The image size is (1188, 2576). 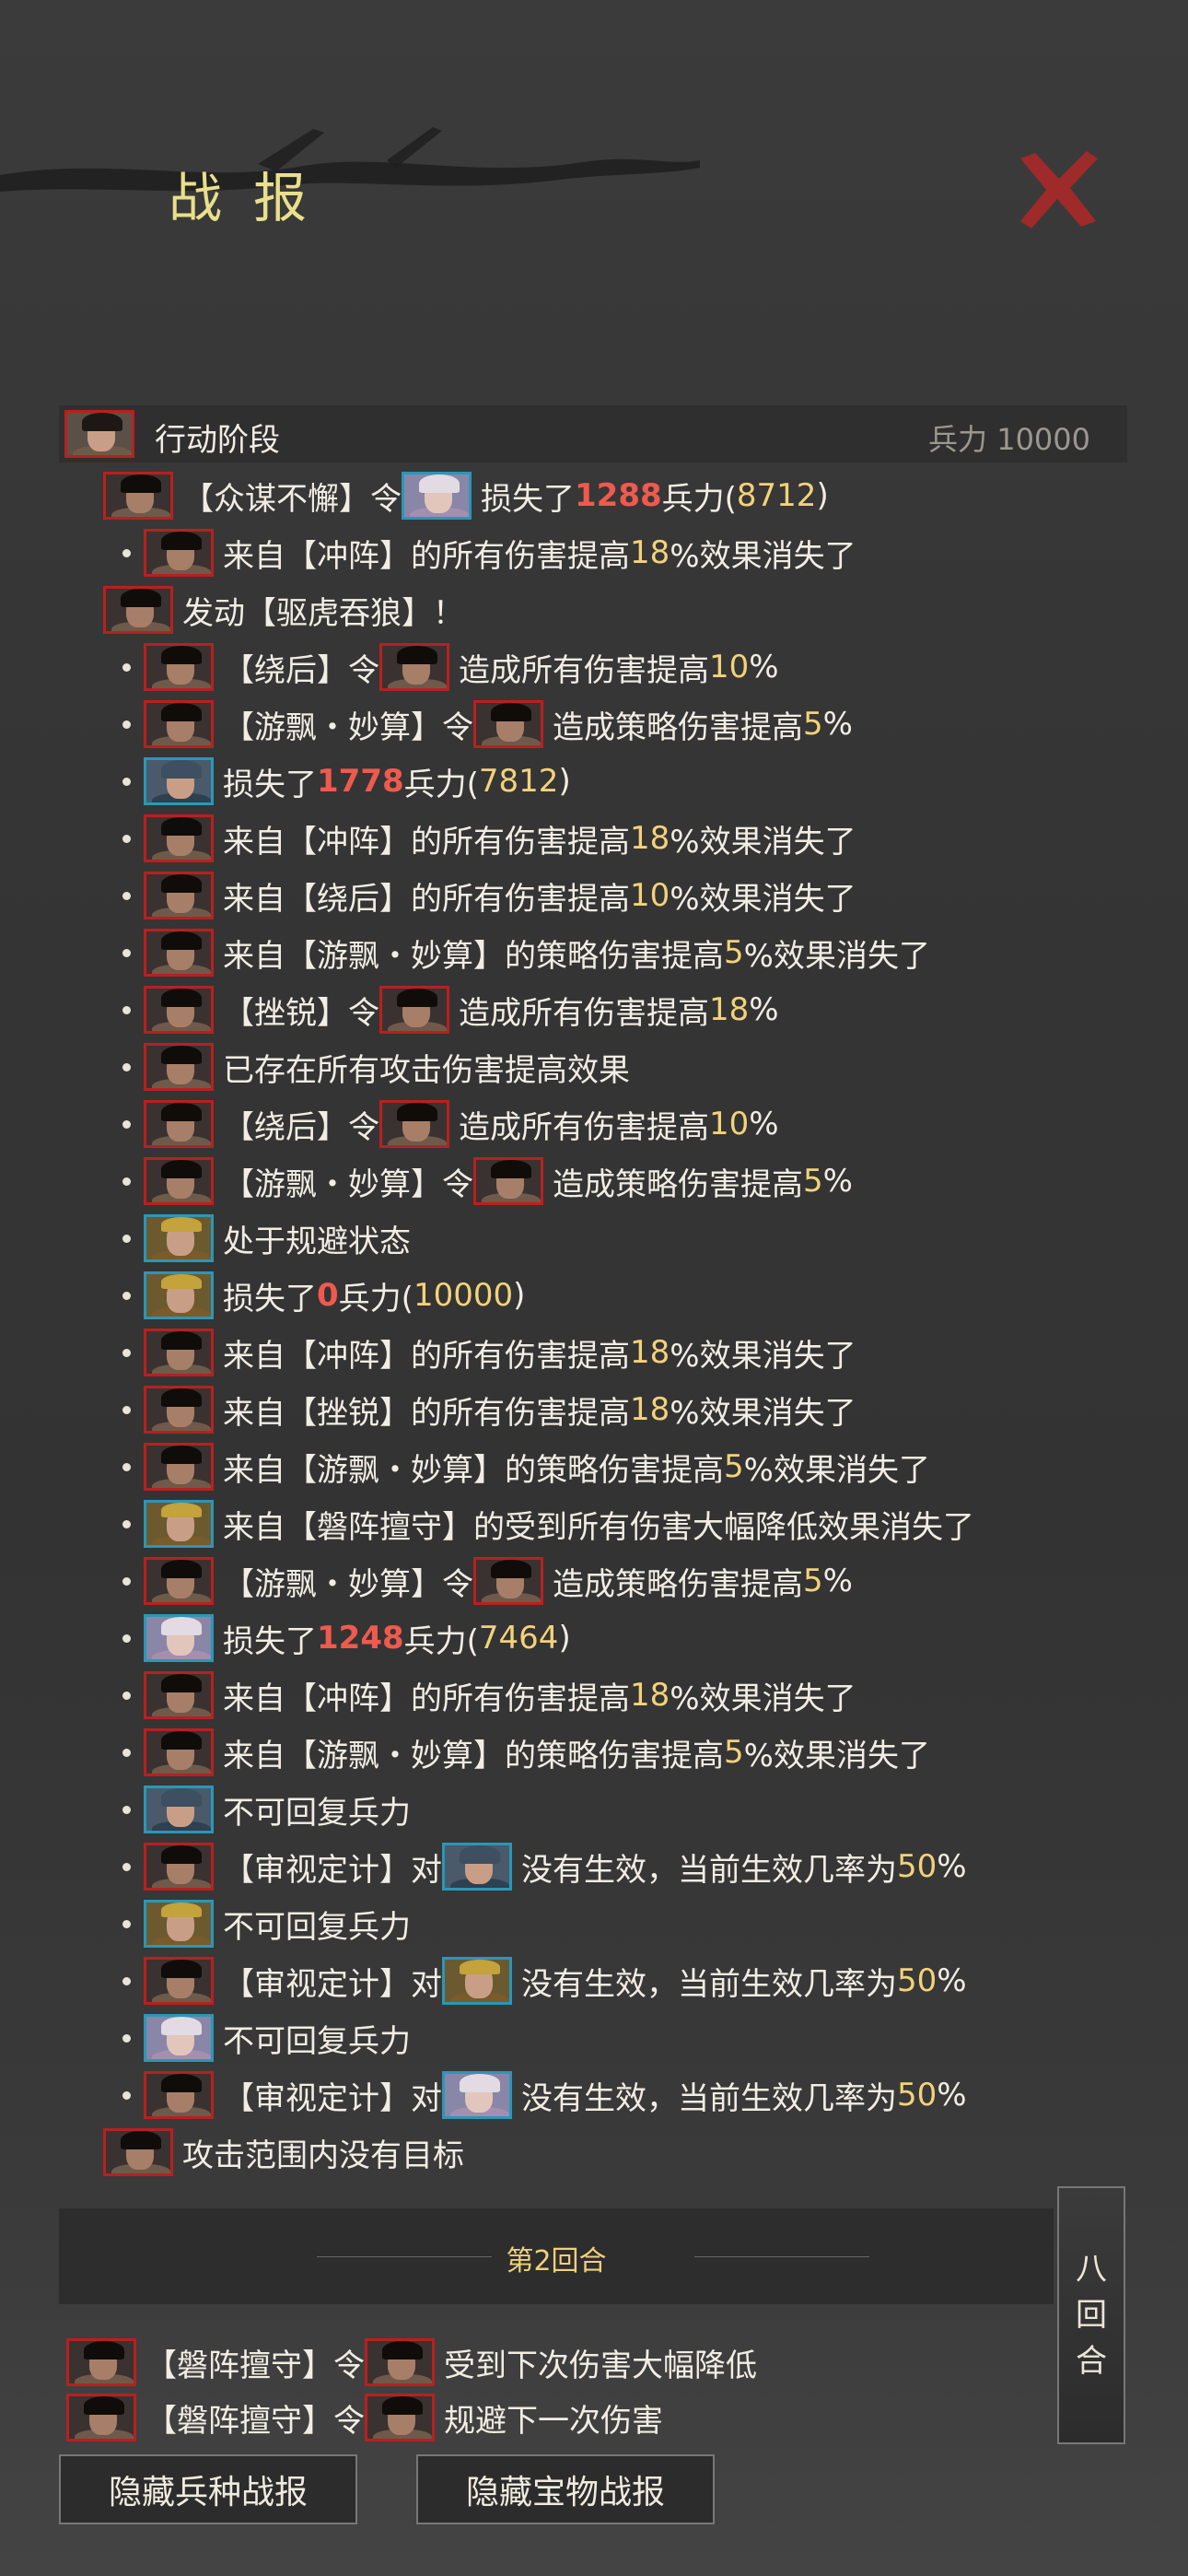 What do you see at coordinates (555, 1981) in the screenshot?
I see `log-line: 【审视定计】对 没有生效，当前生效几率为 50%` at bounding box center [555, 1981].